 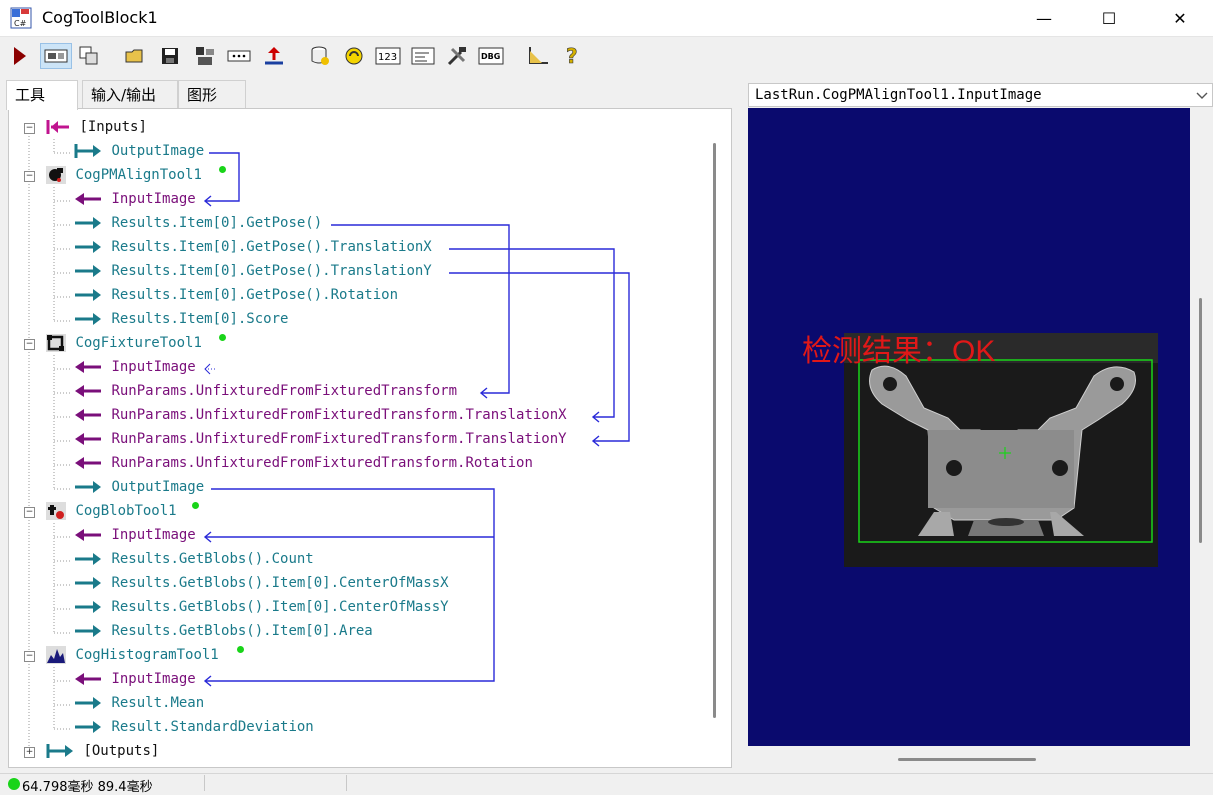 What do you see at coordinates (147, 655) in the screenshot?
I see `tree-tool-label: CogHistogramTool1` at bounding box center [147, 655].